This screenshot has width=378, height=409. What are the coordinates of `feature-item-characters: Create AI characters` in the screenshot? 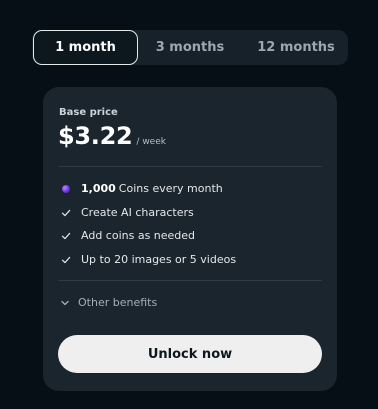 It's located at (127, 212).